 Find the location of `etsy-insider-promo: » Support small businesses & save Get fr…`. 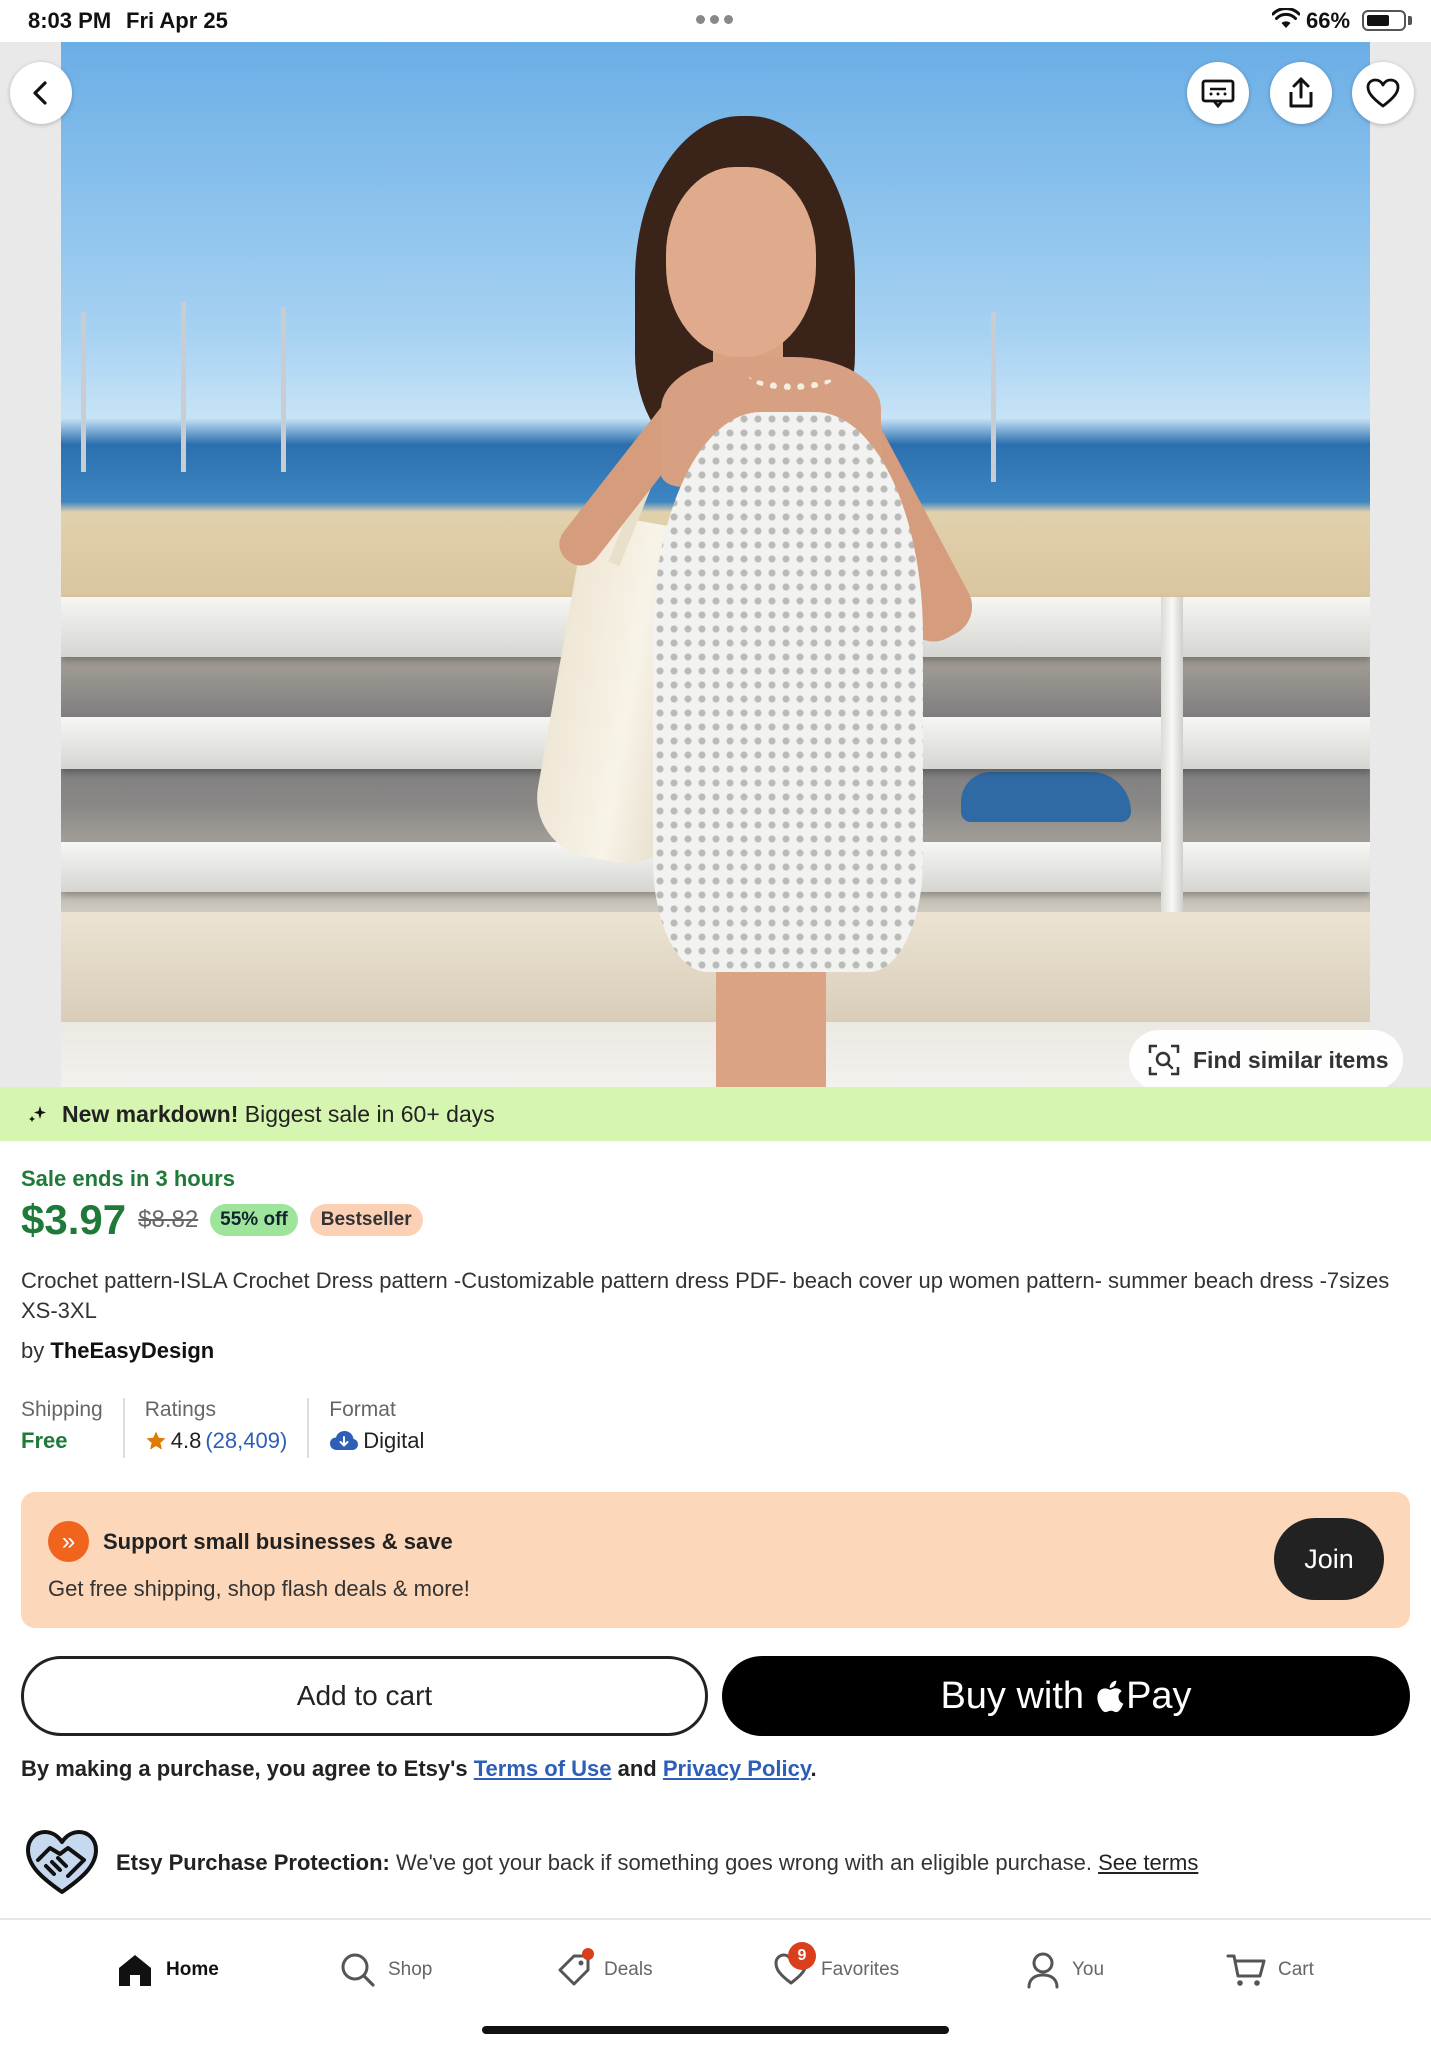

etsy-insider-promo: » Support small businesses & save Get fr… is located at coordinates (715, 1560).